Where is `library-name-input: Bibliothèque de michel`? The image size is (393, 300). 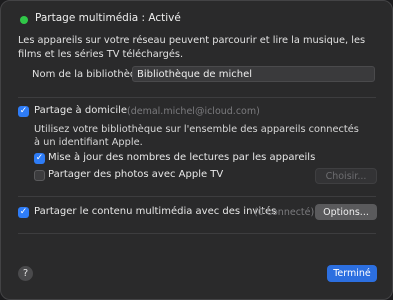
library-name-input: Bibliothèque de michel is located at coordinates (253, 74).